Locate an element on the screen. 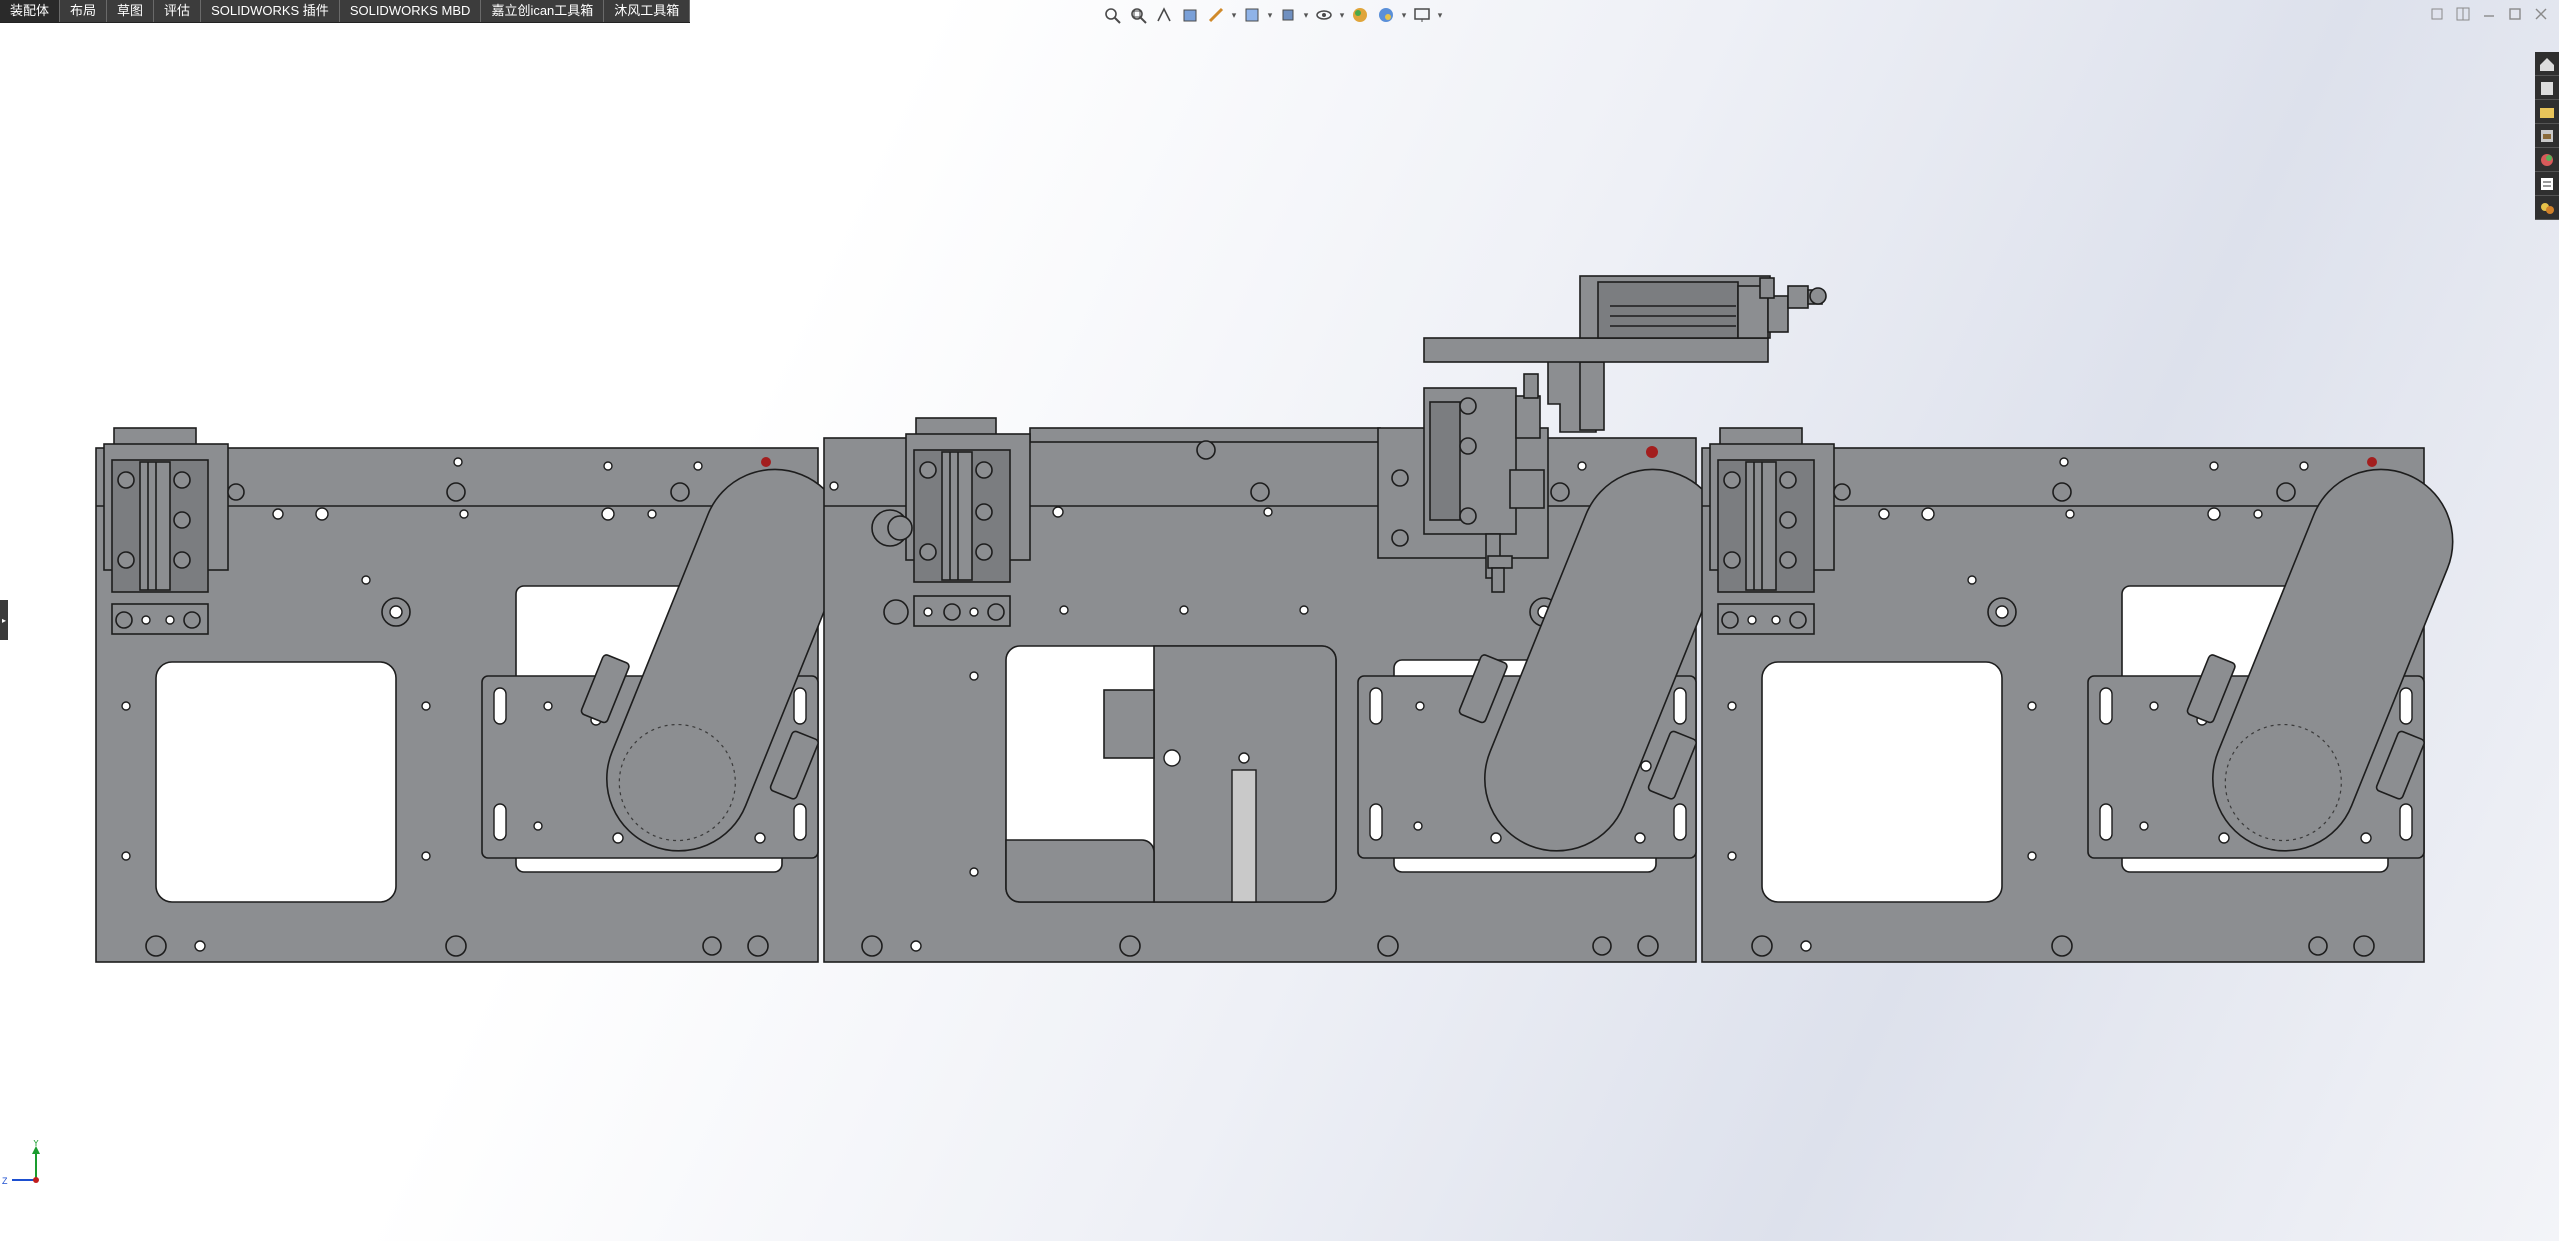 The height and width of the screenshot is (1241, 2559). triad-y-label: Y is located at coordinates (36, 1144).